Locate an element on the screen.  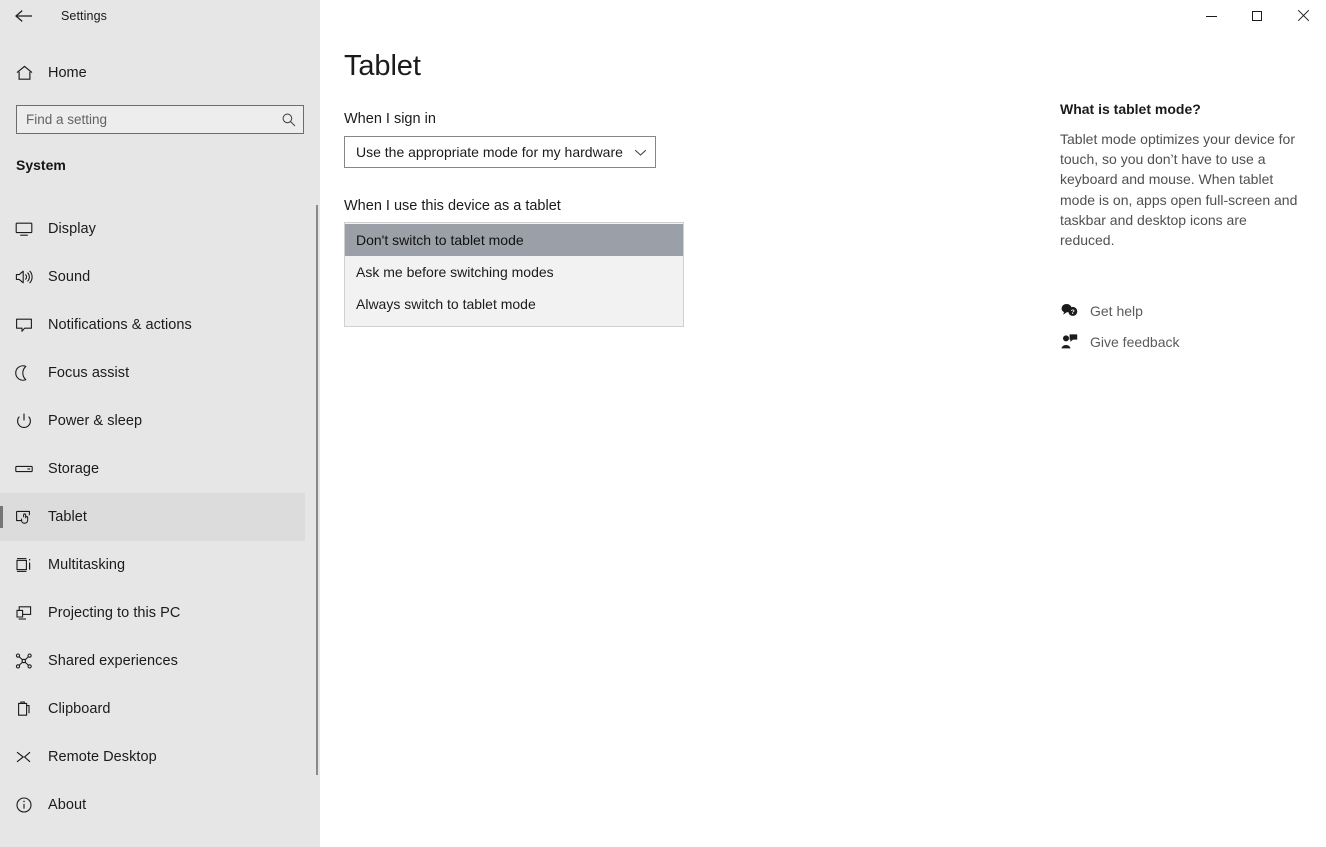
sidebar-item-clipboard: Clipboard is located at coordinates (152, 709).